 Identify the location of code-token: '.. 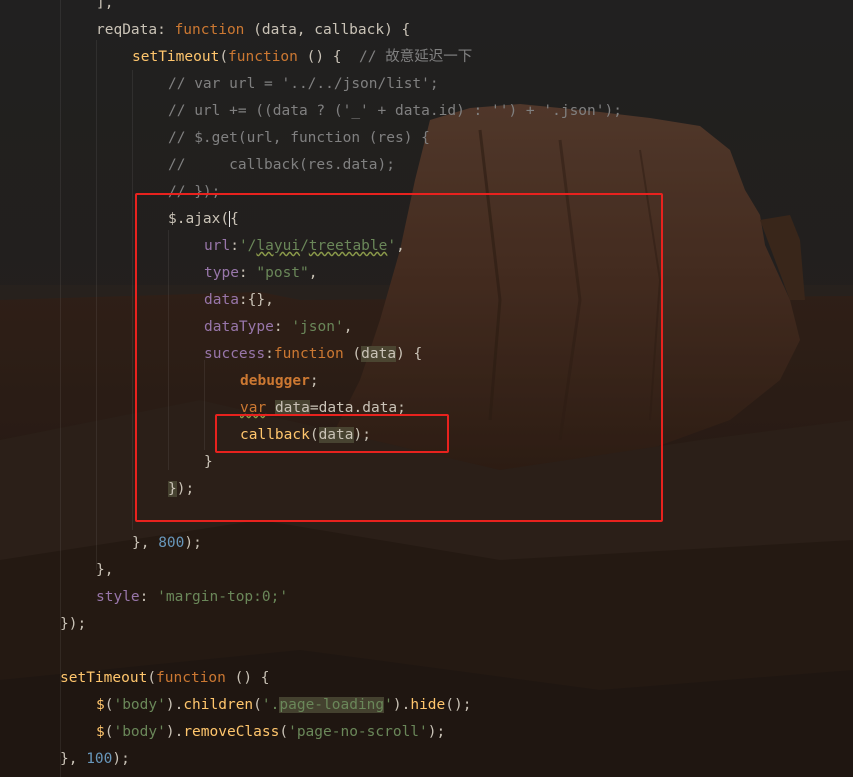
(270, 705).